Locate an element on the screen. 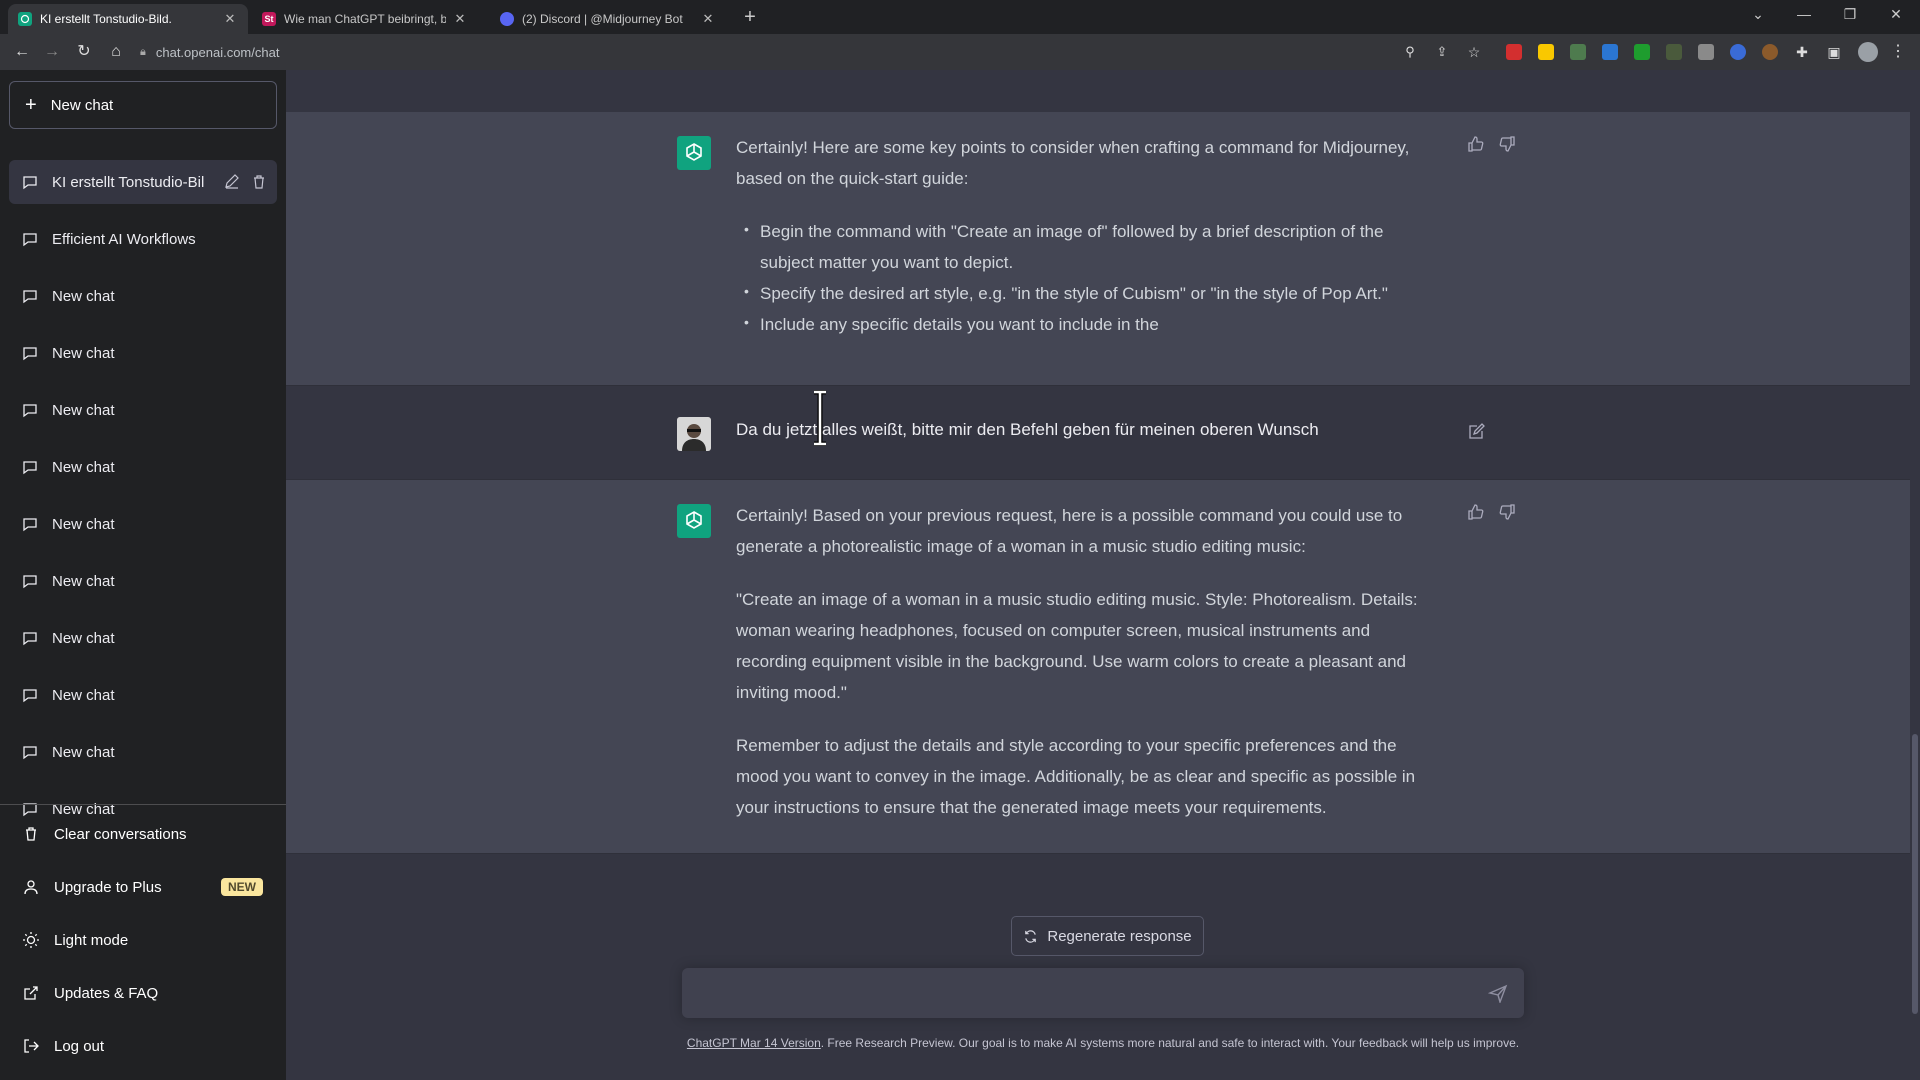  side-panel-icon: ▣ is located at coordinates (1834, 52).